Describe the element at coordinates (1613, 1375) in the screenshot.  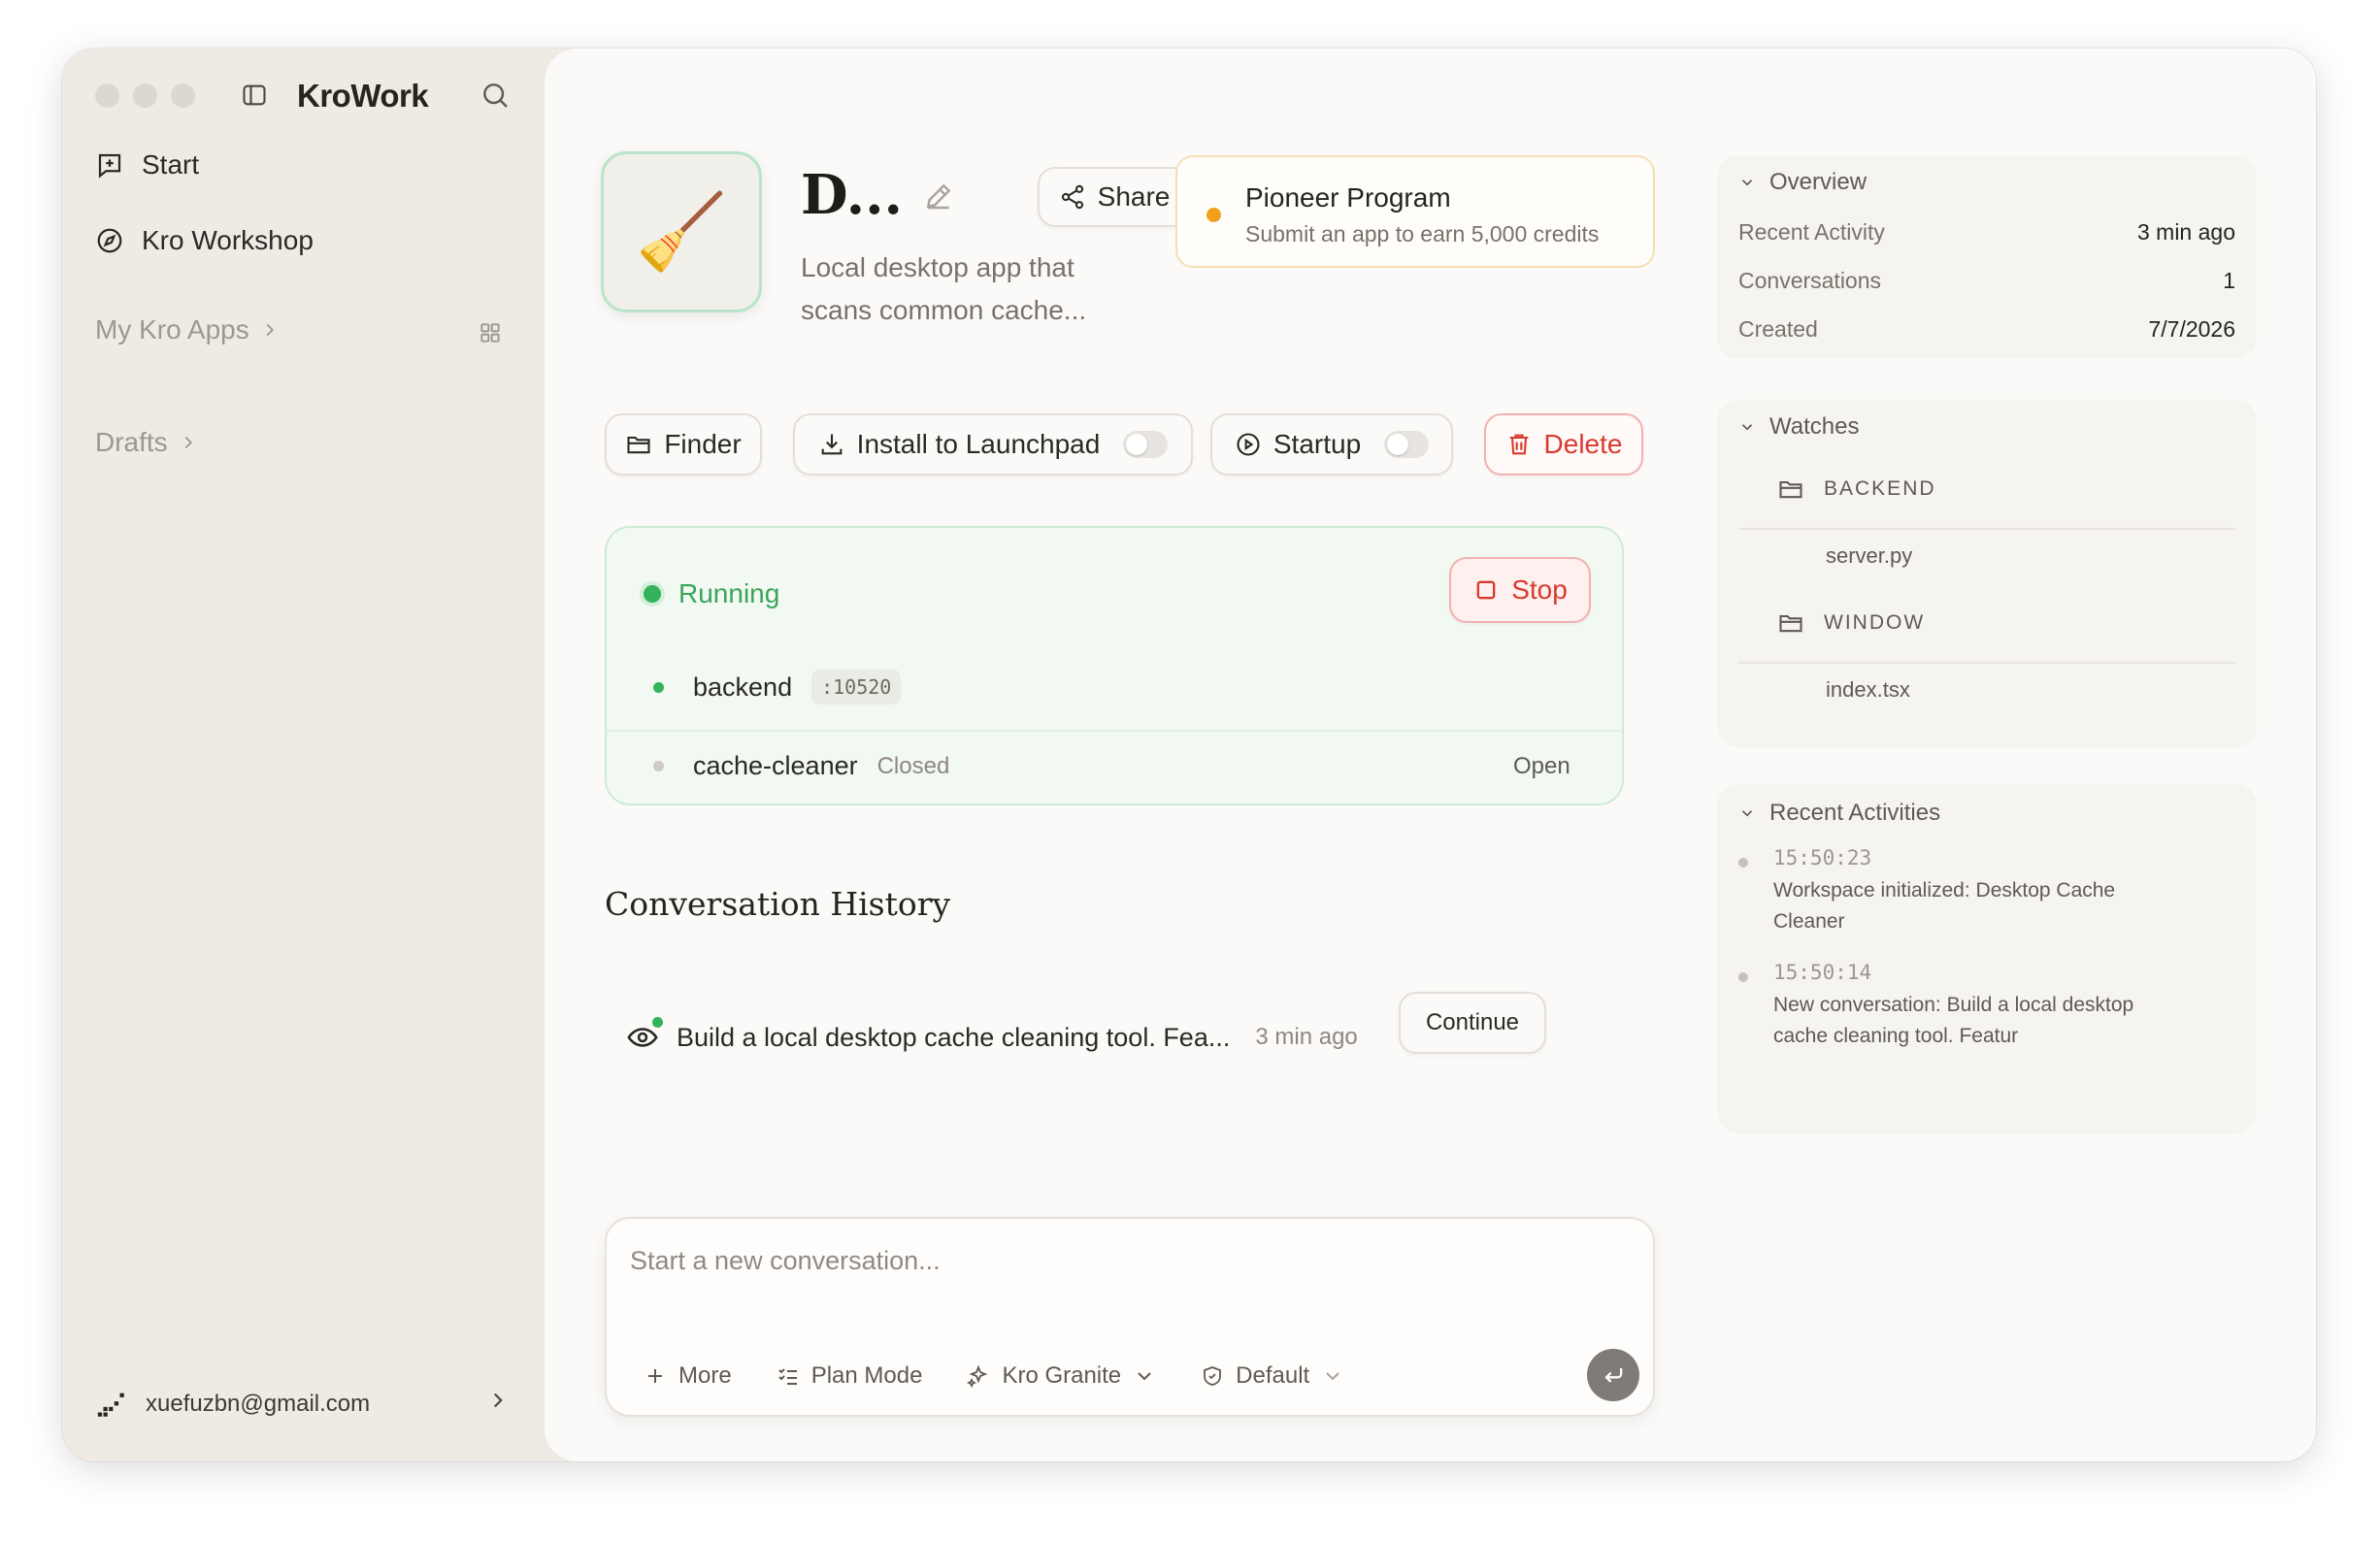
I see `send-button` at that location.